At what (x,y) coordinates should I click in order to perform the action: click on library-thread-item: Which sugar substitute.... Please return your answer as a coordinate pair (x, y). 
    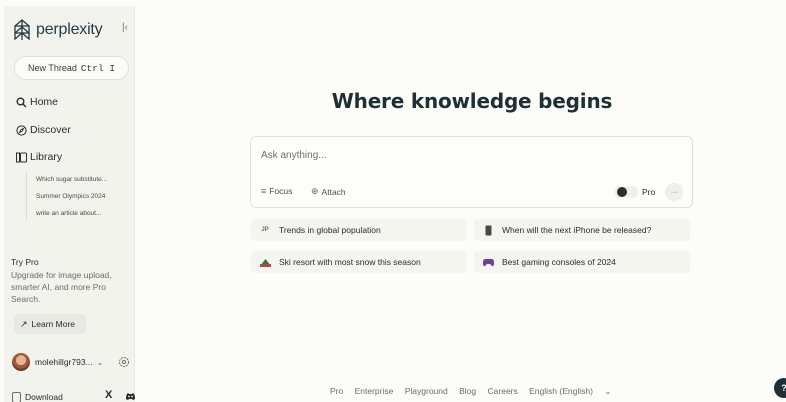
    Looking at the image, I should click on (78, 179).